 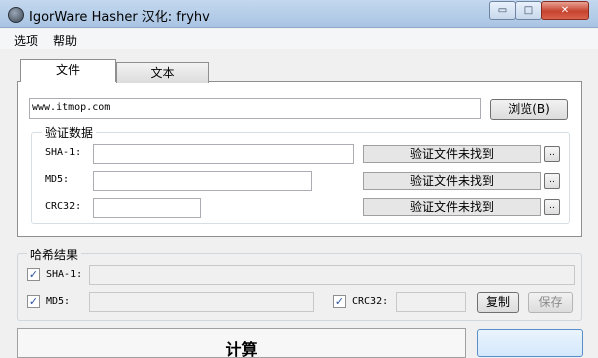 What do you see at coordinates (528, 10) in the screenshot?
I see `maximize-button: □` at bounding box center [528, 10].